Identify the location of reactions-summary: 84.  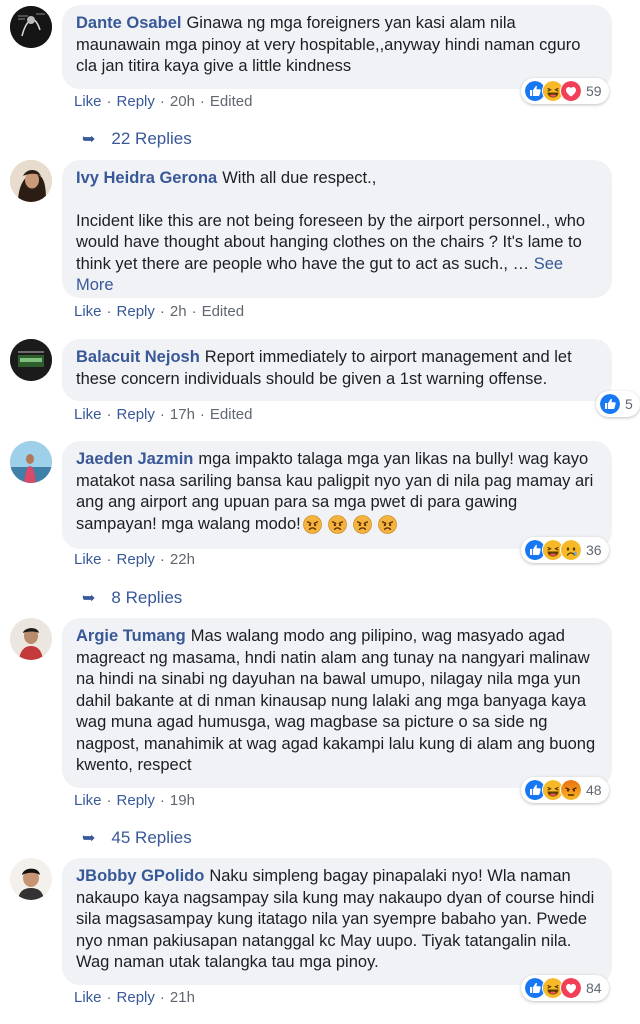
(565, 988).